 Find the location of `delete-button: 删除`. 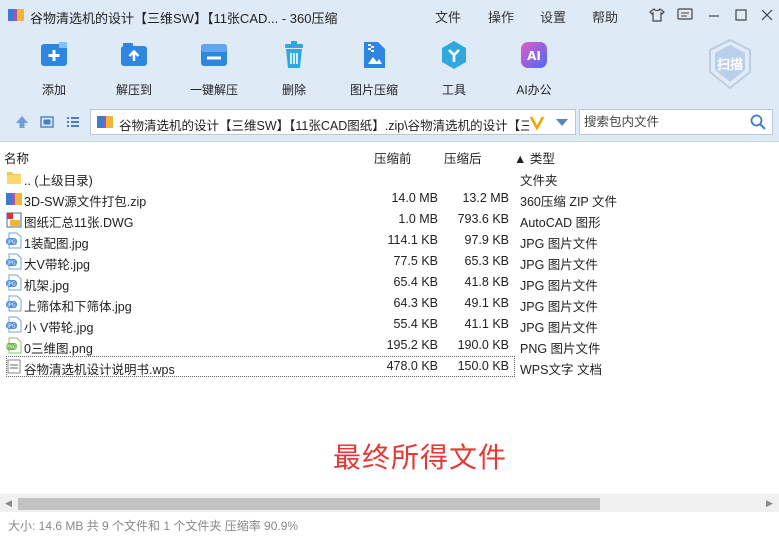

delete-button: 删除 is located at coordinates (294, 69).